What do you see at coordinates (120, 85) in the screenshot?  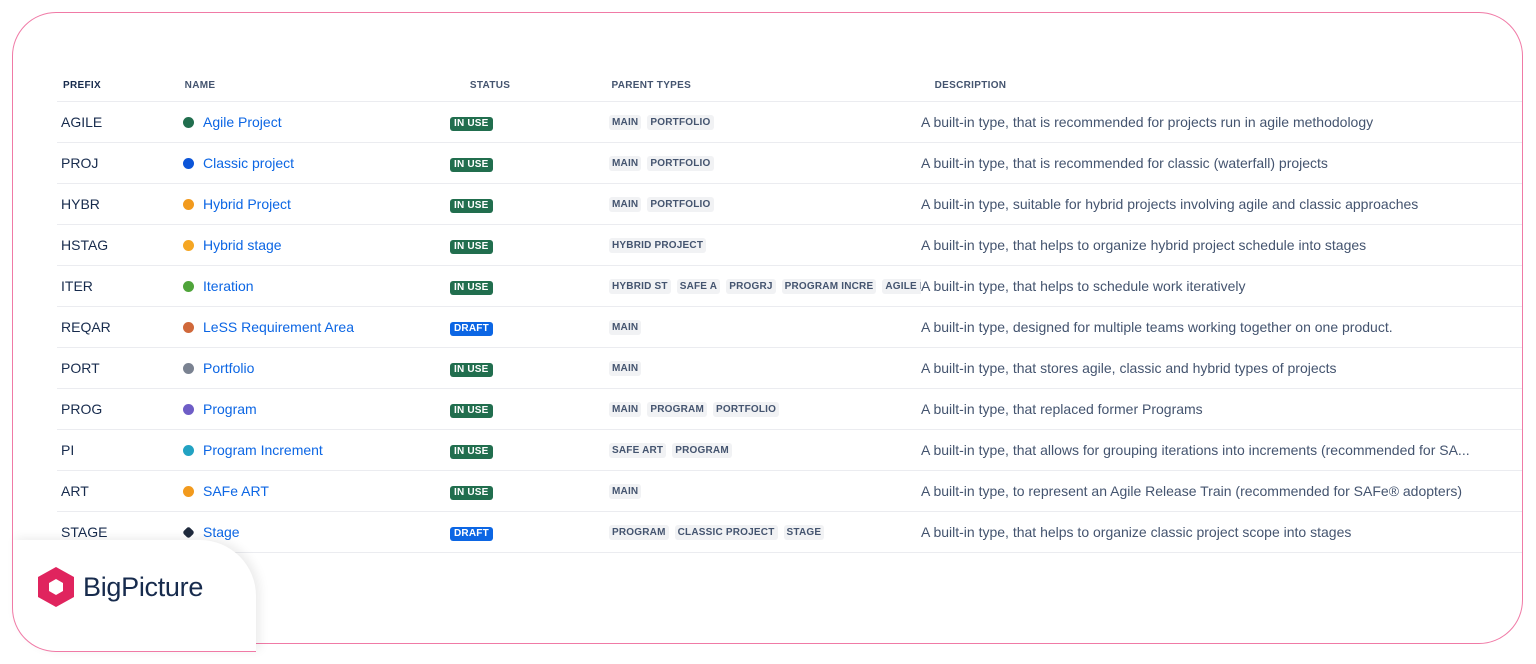 I see `column-header-prefix: PREFIX` at bounding box center [120, 85].